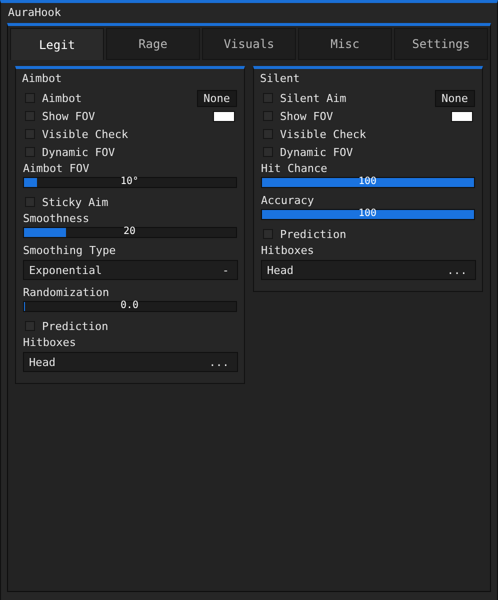  I want to click on slider-value: 20, so click(129, 232).